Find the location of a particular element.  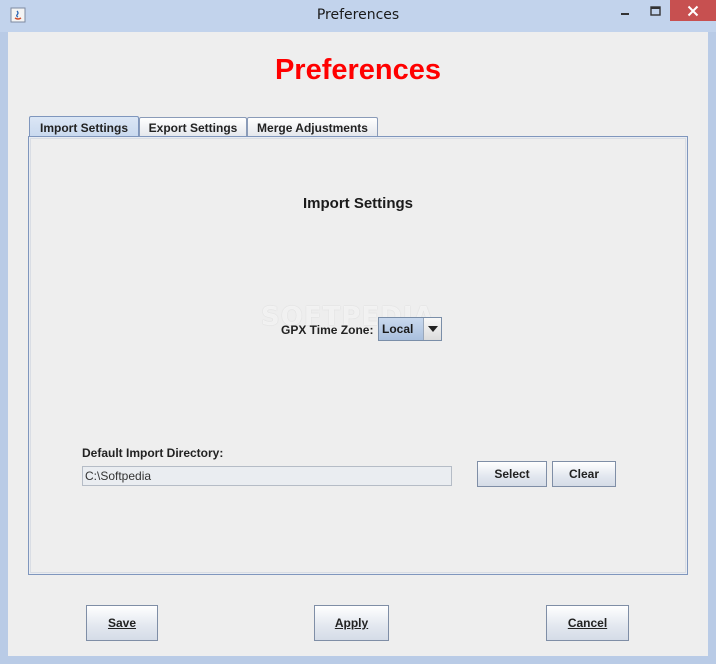

save-button-label: Save is located at coordinates (122, 623).